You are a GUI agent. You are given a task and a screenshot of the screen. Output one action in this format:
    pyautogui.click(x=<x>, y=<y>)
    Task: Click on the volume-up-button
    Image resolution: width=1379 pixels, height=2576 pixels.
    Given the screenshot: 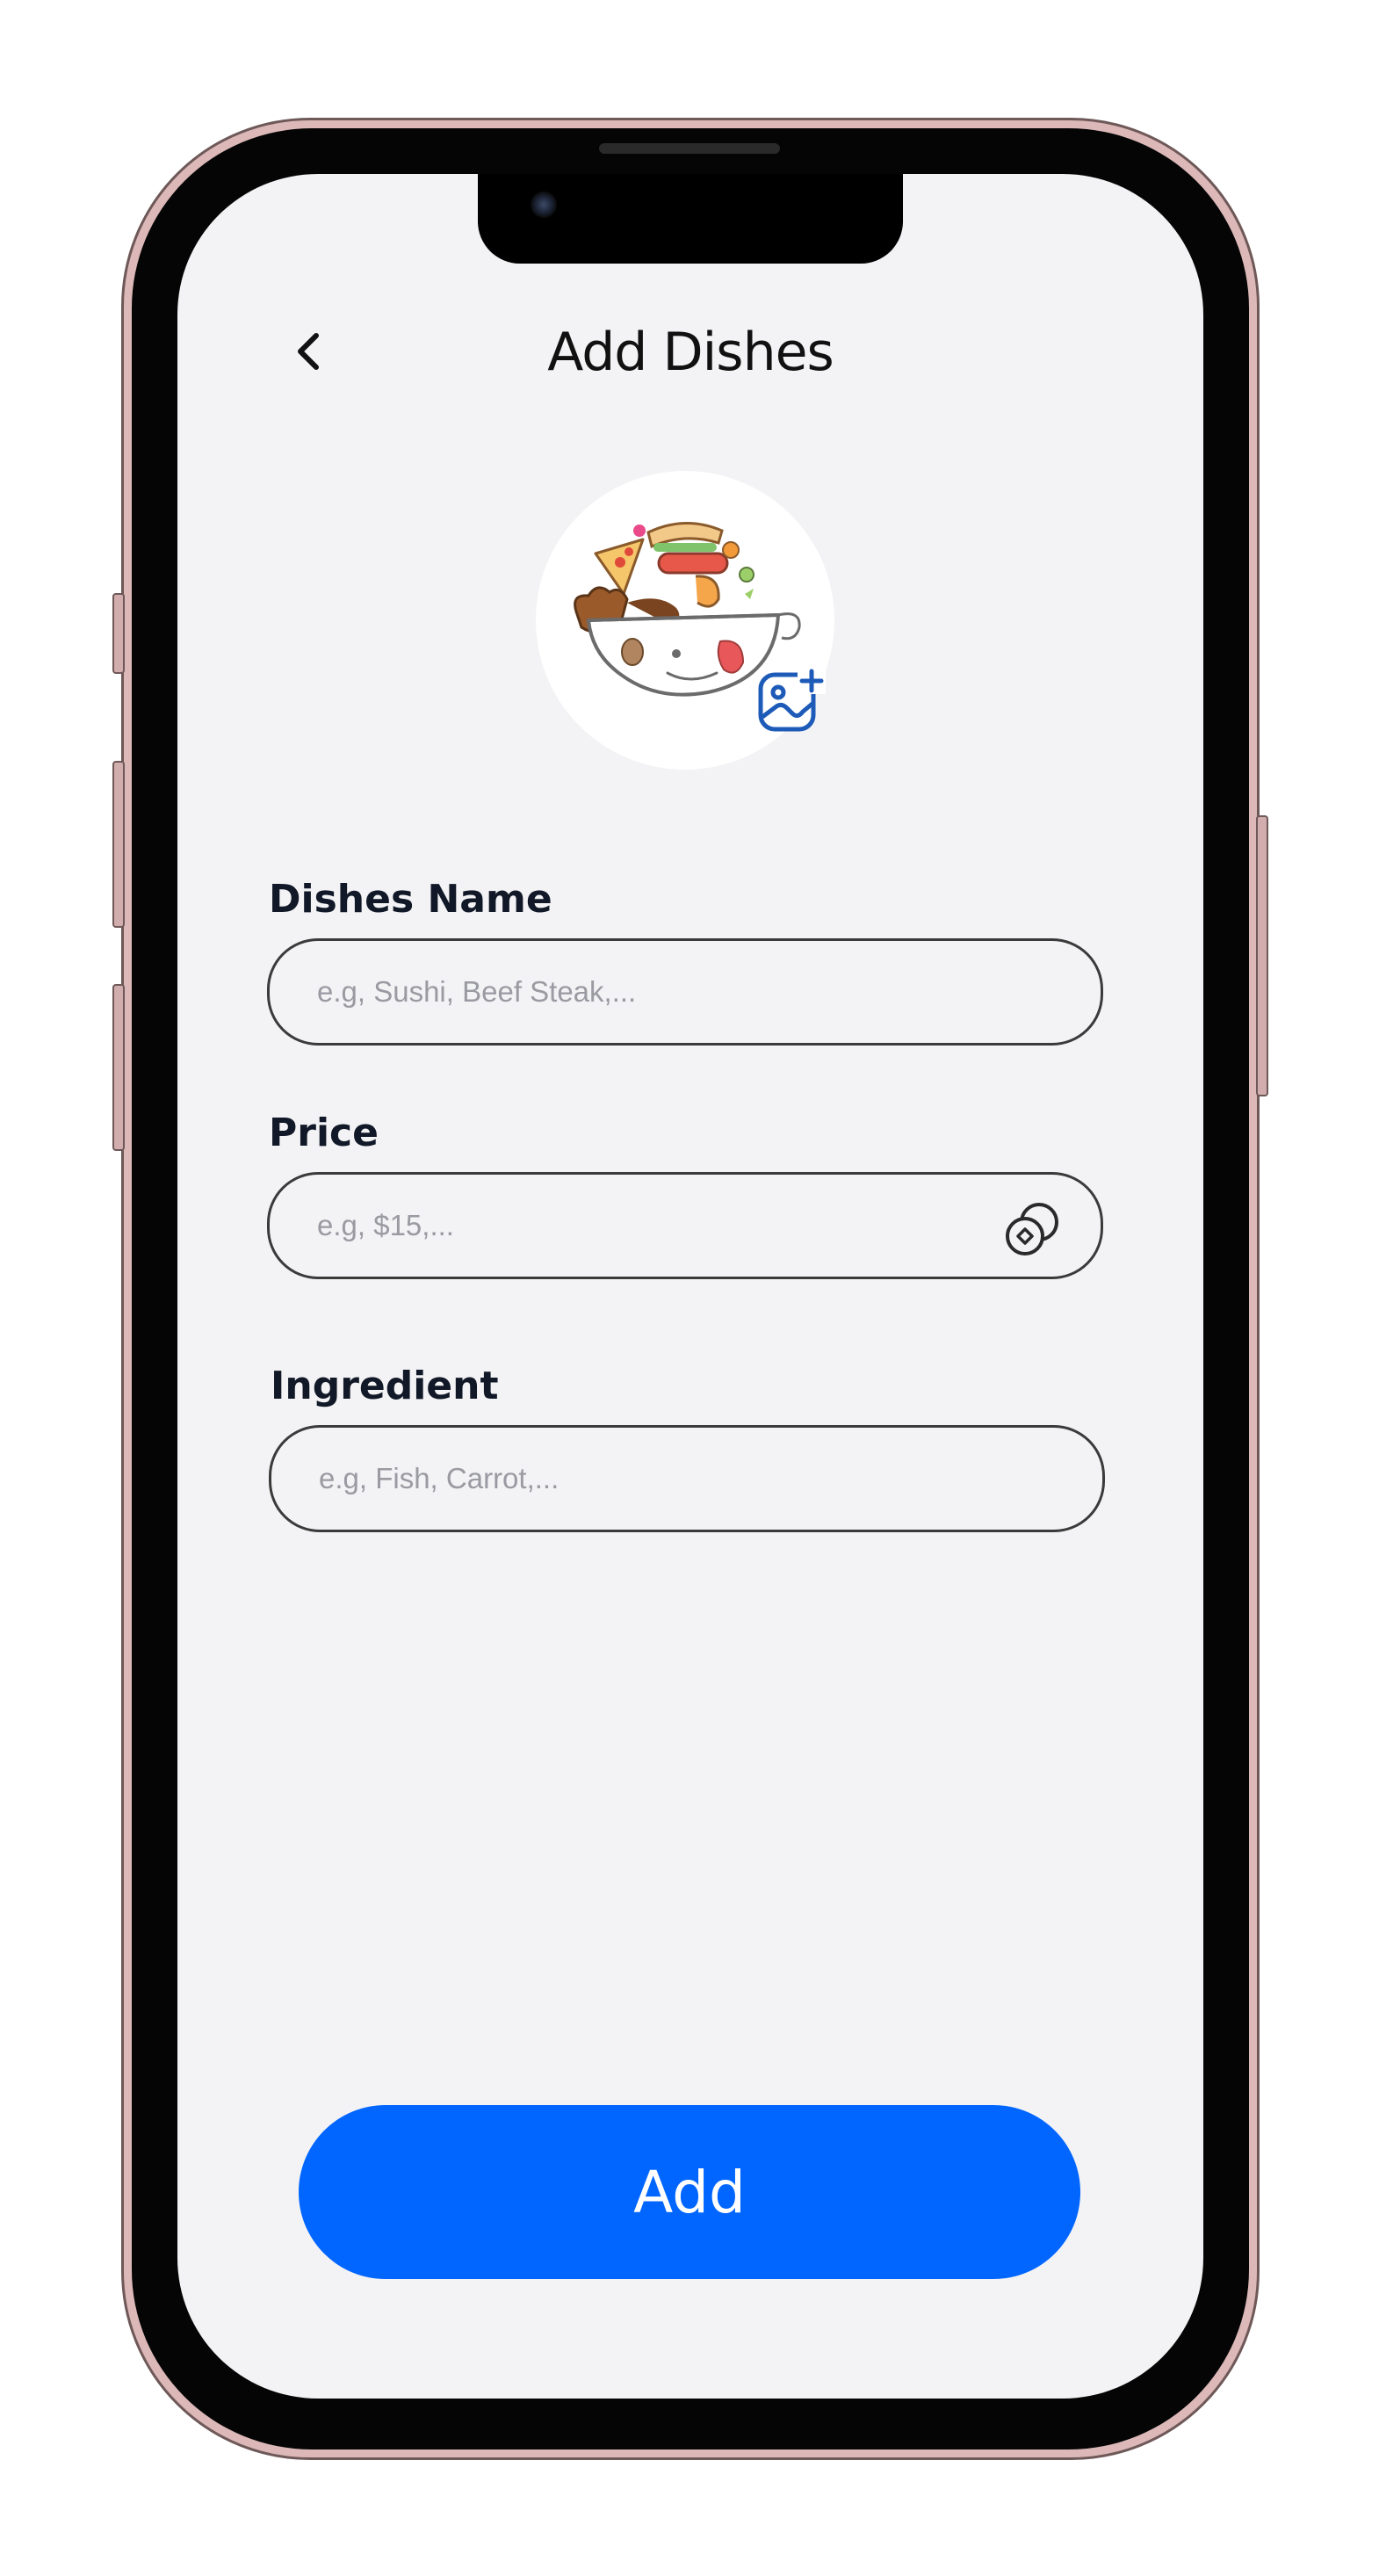 What is the action you would take?
    pyautogui.click(x=118, y=844)
    